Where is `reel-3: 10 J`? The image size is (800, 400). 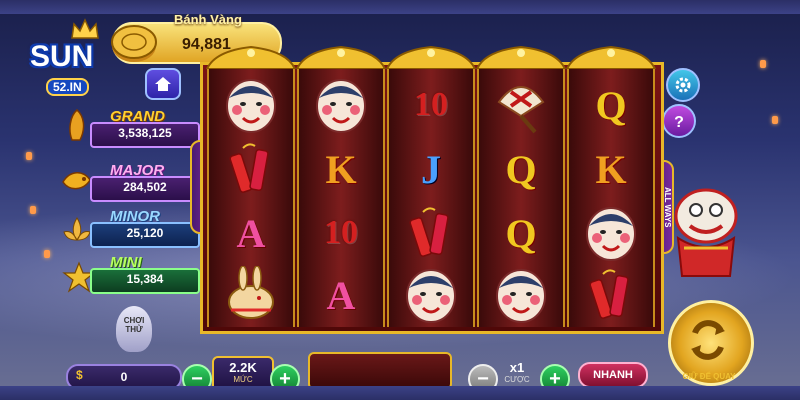
reel-3: 10 J is located at coordinates (431, 186).